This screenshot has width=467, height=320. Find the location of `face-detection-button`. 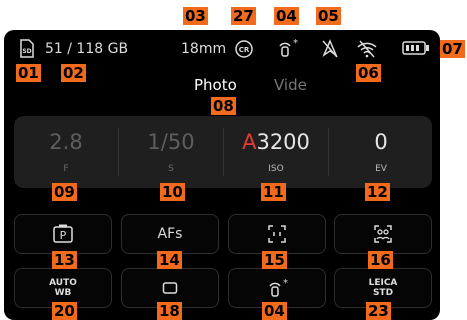

face-detection-button is located at coordinates (383, 234).